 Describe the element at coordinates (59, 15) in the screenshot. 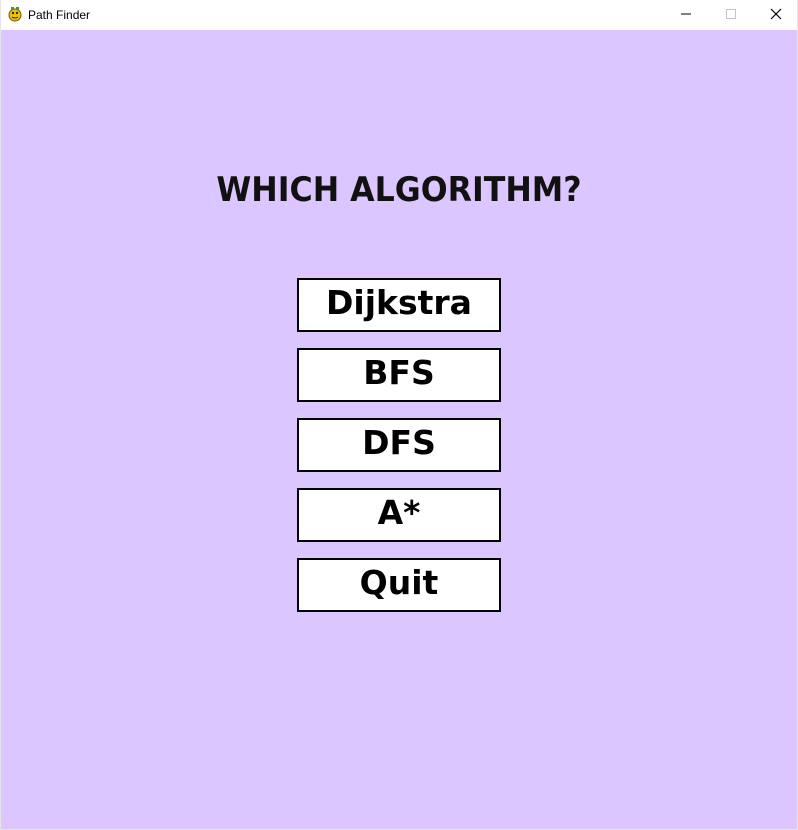

I see `window-title: Path Finder` at that location.